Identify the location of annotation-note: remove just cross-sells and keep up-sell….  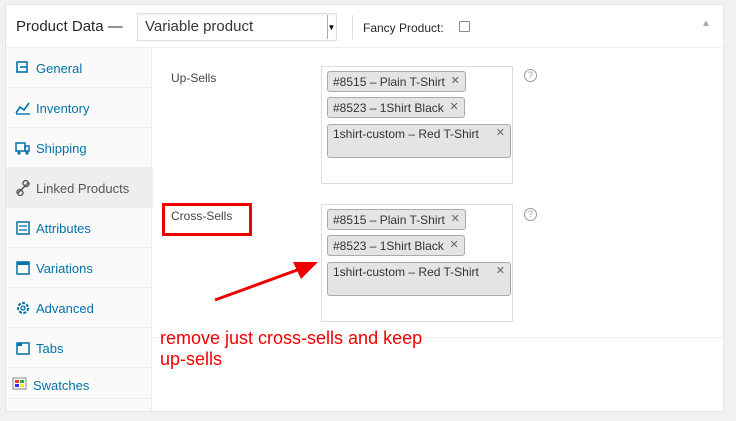
(291, 349).